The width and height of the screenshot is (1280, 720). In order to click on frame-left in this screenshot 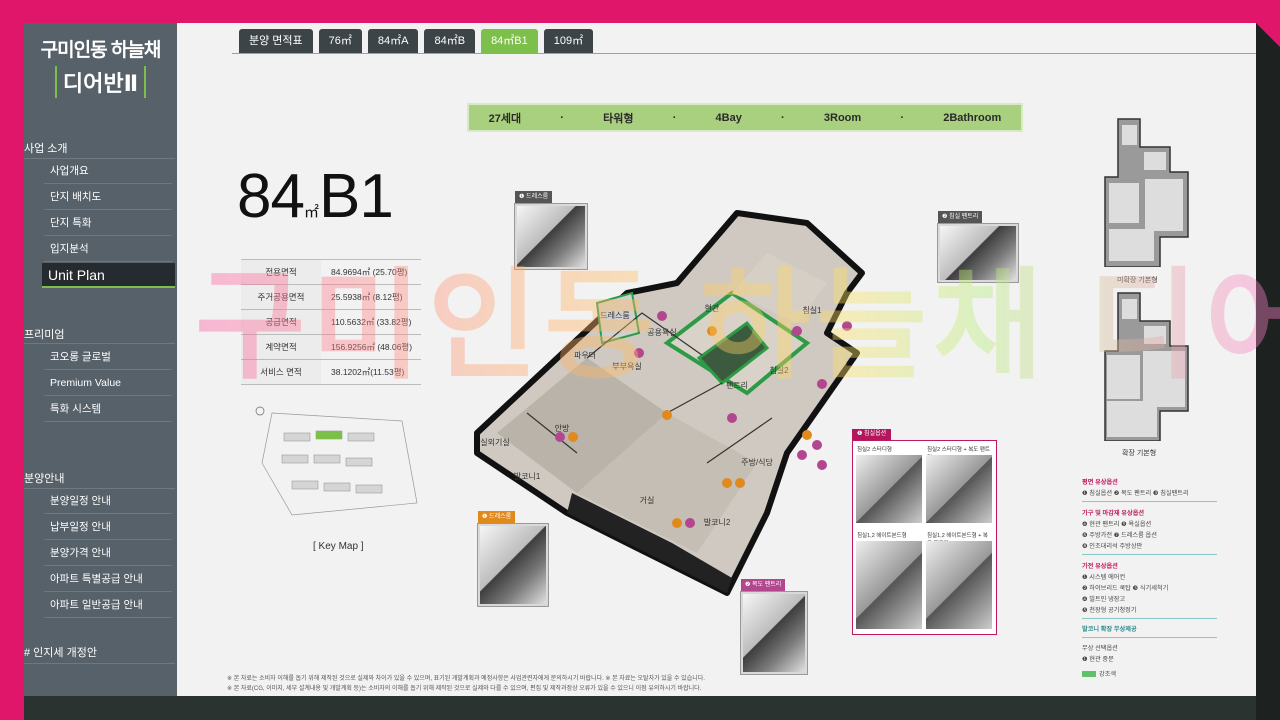, I will do `click(12, 360)`.